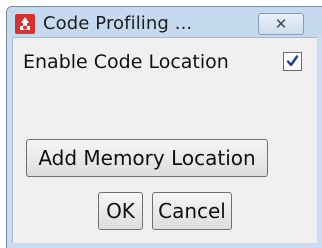 Image resolution: width=322 pixels, height=248 pixels. I want to click on cancel-button: Cancel, so click(192, 211).